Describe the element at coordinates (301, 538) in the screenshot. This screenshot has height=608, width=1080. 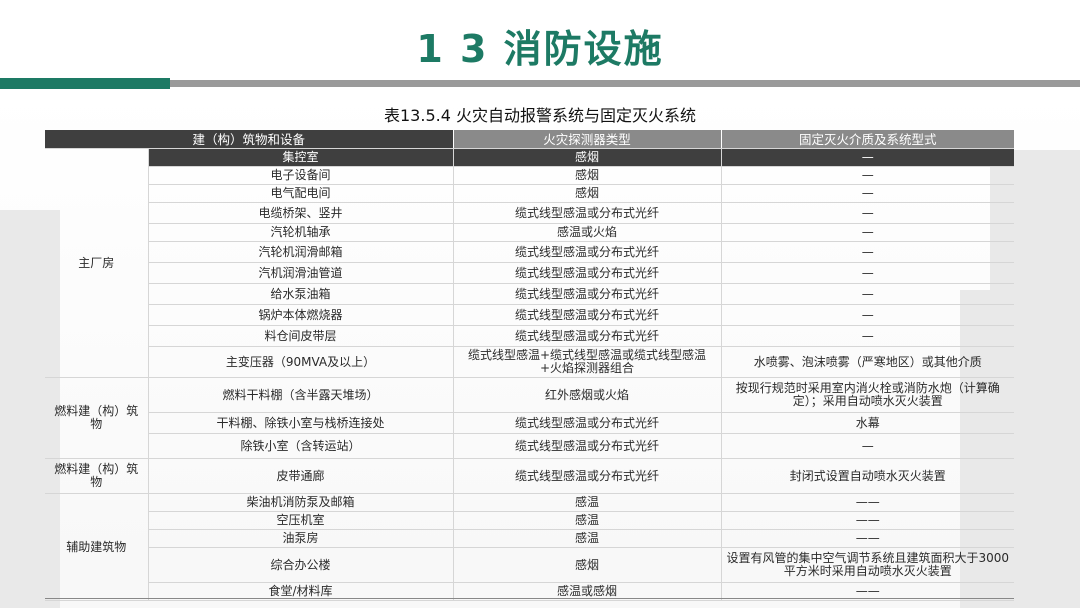
I see `cell-building: 油泵房` at that location.